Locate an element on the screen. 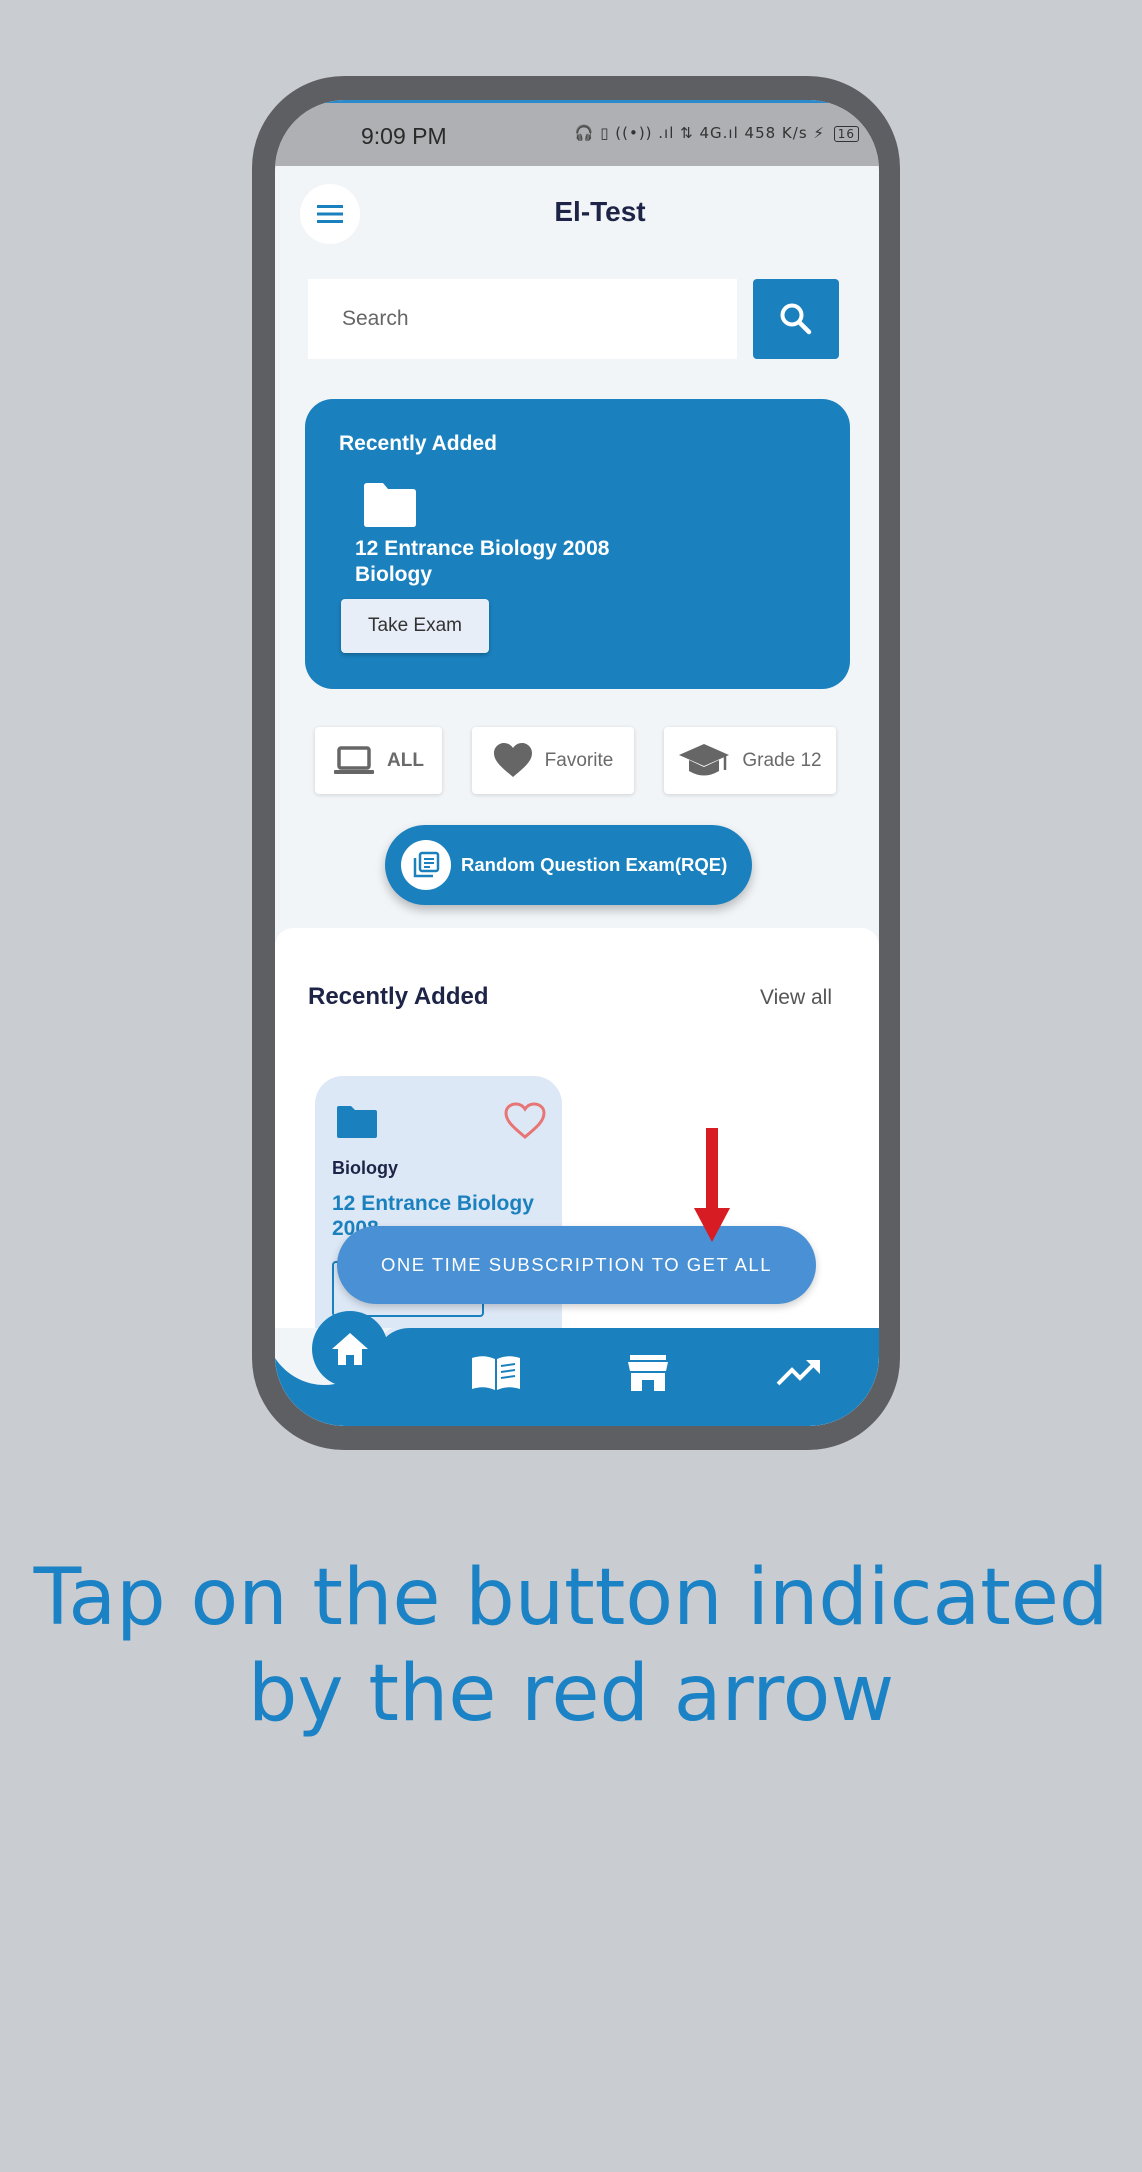  filter-grade-label: Grade 12 is located at coordinates (782, 760).